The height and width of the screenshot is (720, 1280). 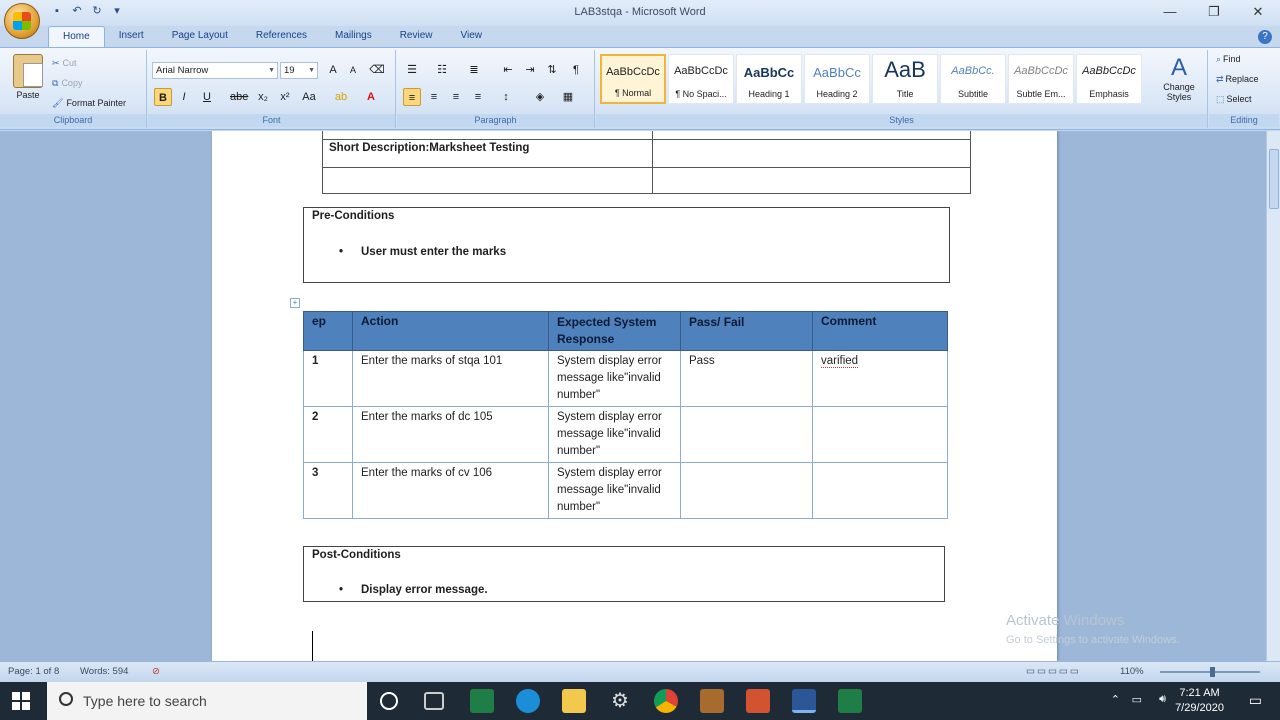 What do you see at coordinates (163, 97) in the screenshot?
I see `bold-button: B` at bounding box center [163, 97].